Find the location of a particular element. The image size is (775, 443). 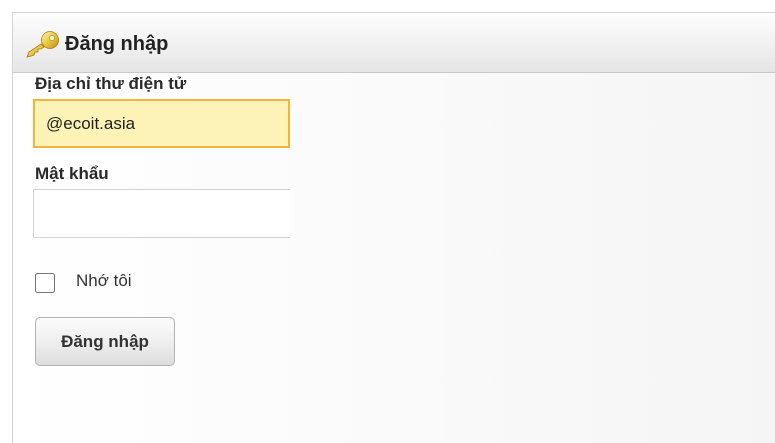

login-button: Đăng nhập is located at coordinates (105, 341).